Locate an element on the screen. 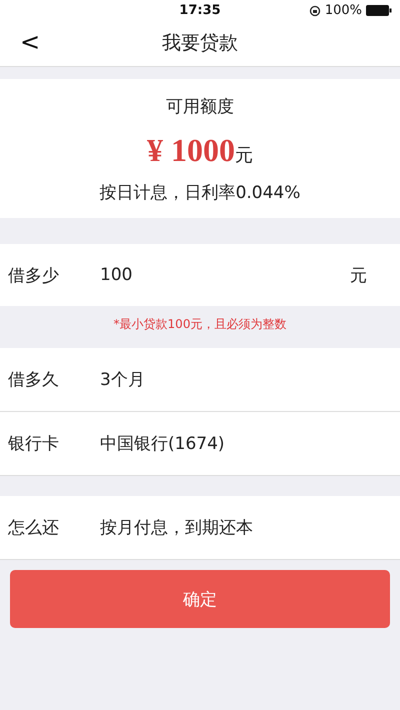 Image resolution: width=400 pixels, height=710 pixels. confirm-button: 确定 is located at coordinates (200, 599).